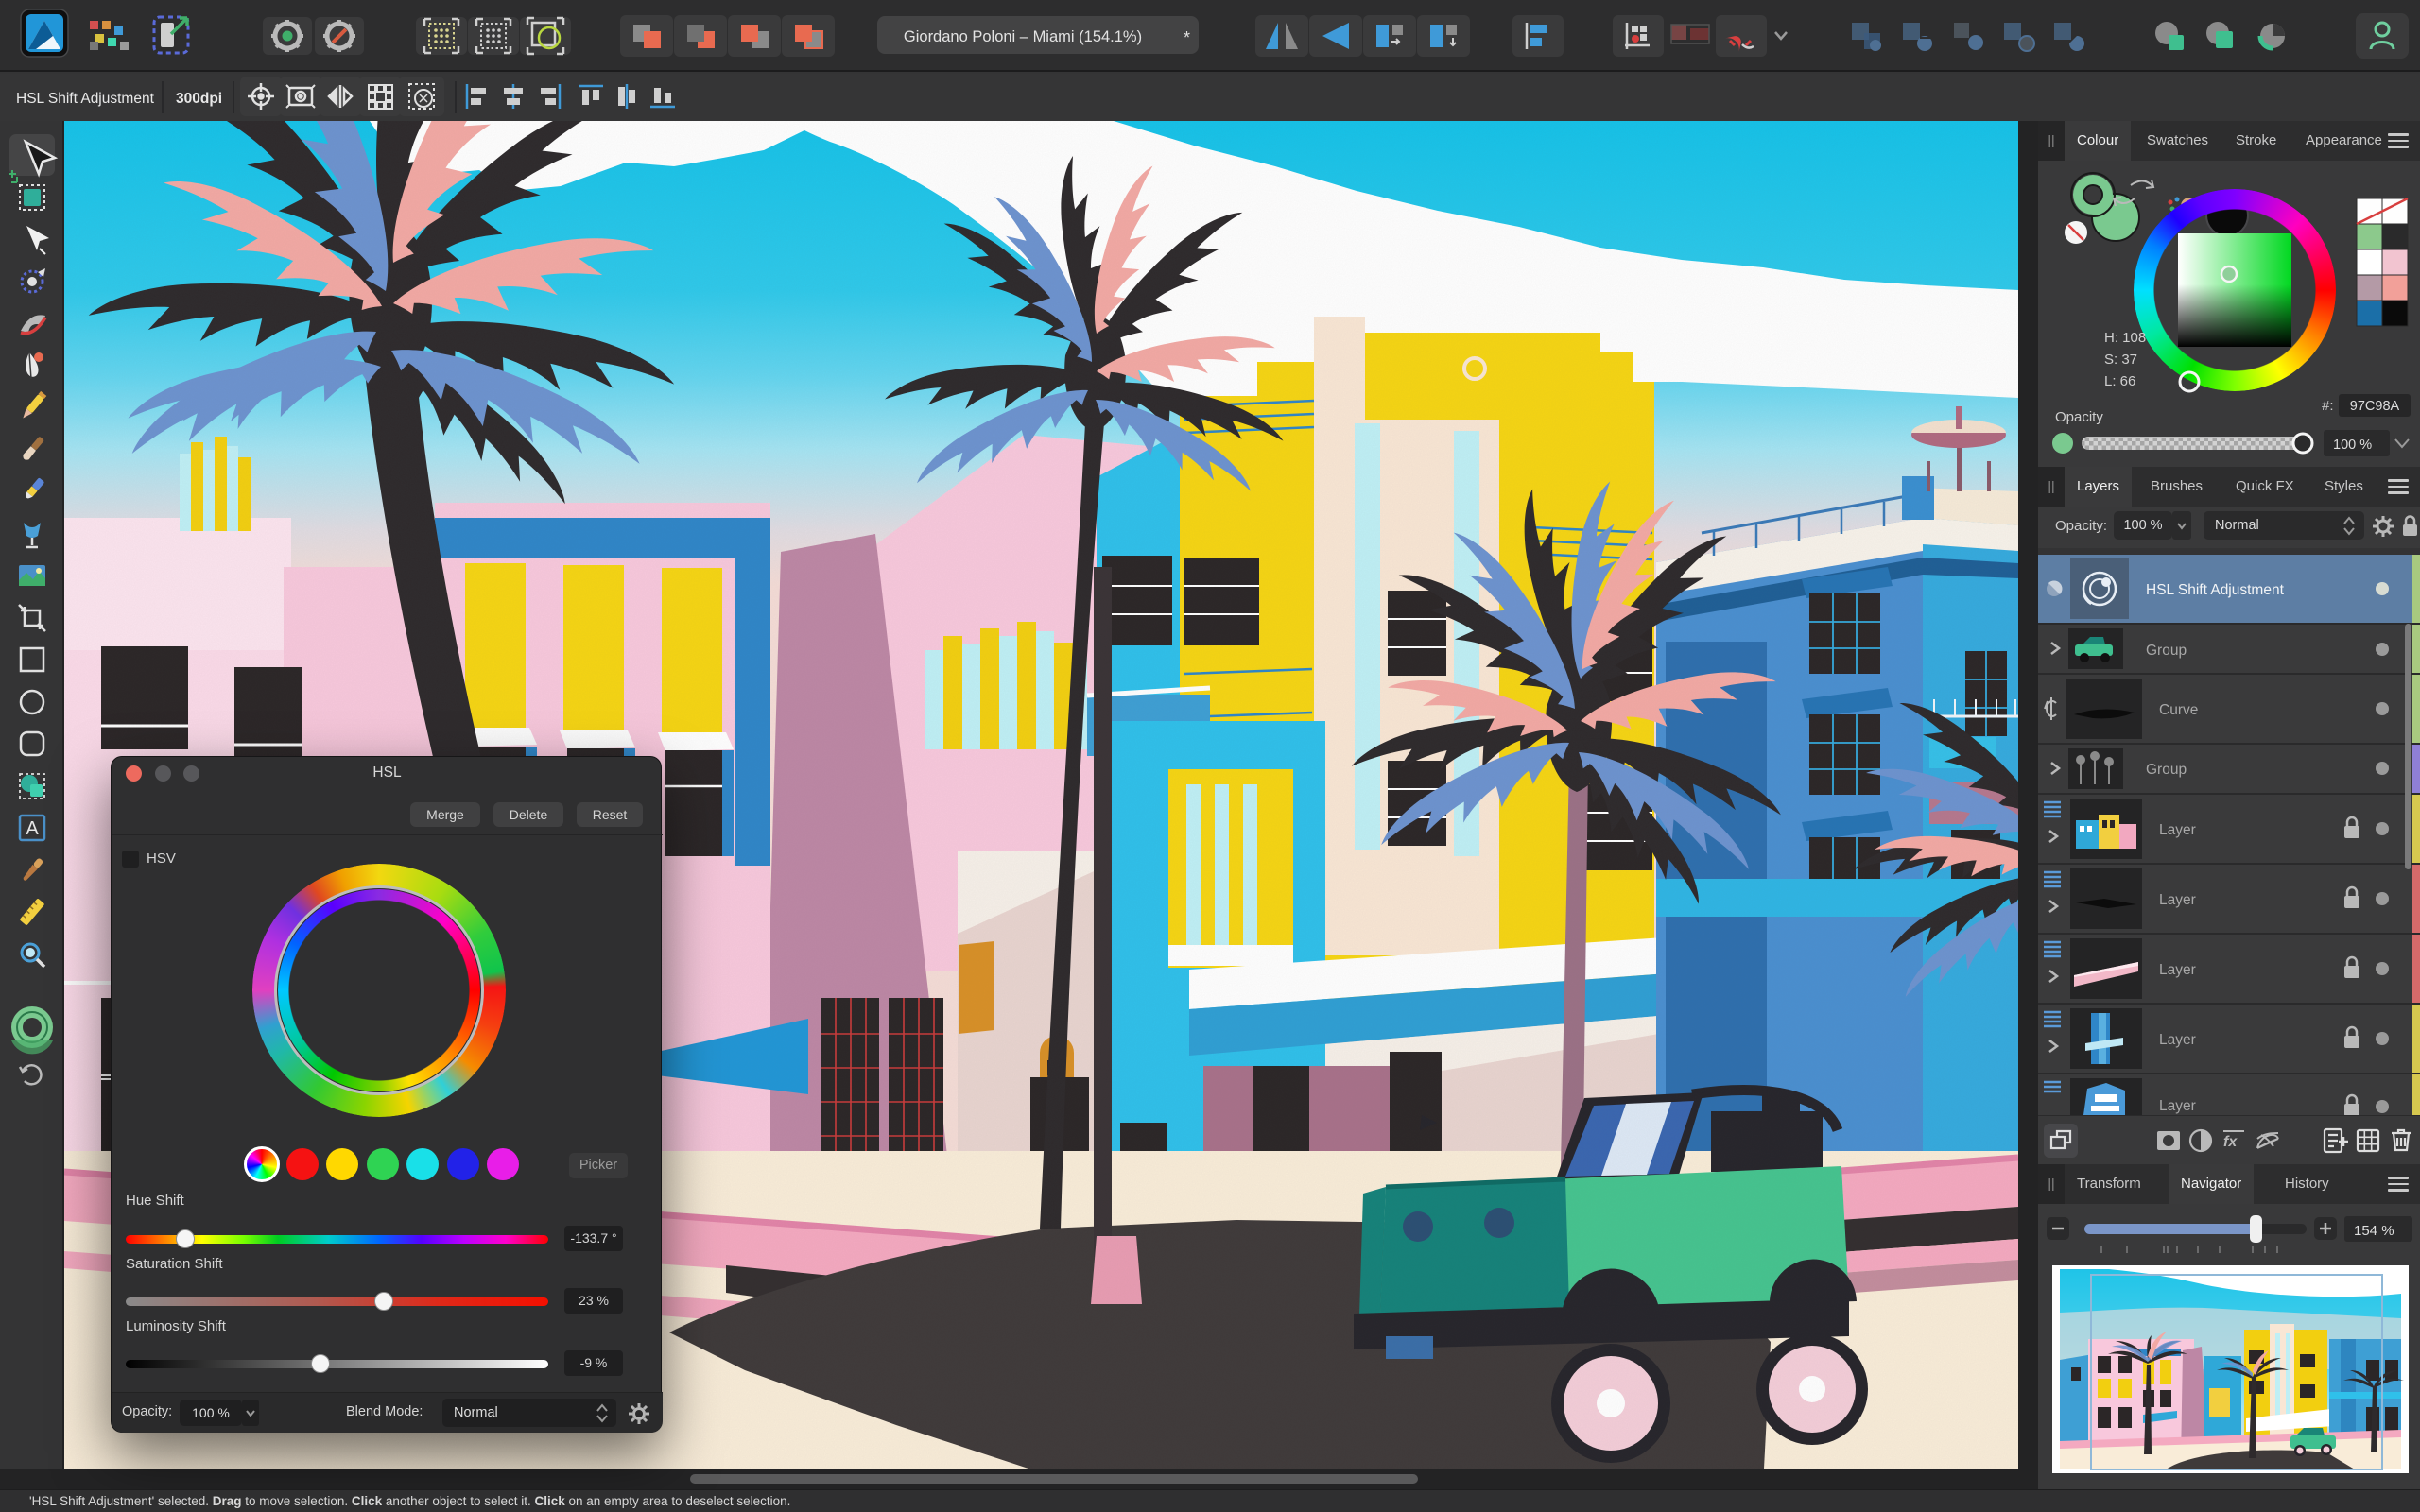 This screenshot has height=1512, width=2420. I want to click on svg-text: L: 66, so click(2119, 381).